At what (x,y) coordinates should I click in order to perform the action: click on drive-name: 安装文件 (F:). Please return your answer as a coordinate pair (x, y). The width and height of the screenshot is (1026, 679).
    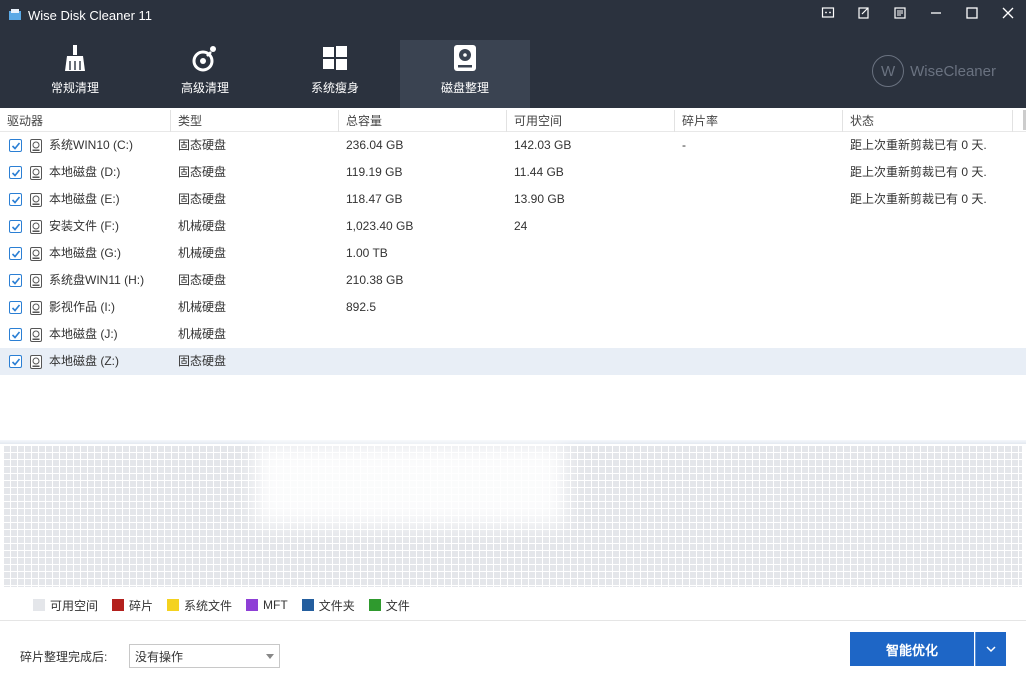
    Looking at the image, I should click on (84, 226).